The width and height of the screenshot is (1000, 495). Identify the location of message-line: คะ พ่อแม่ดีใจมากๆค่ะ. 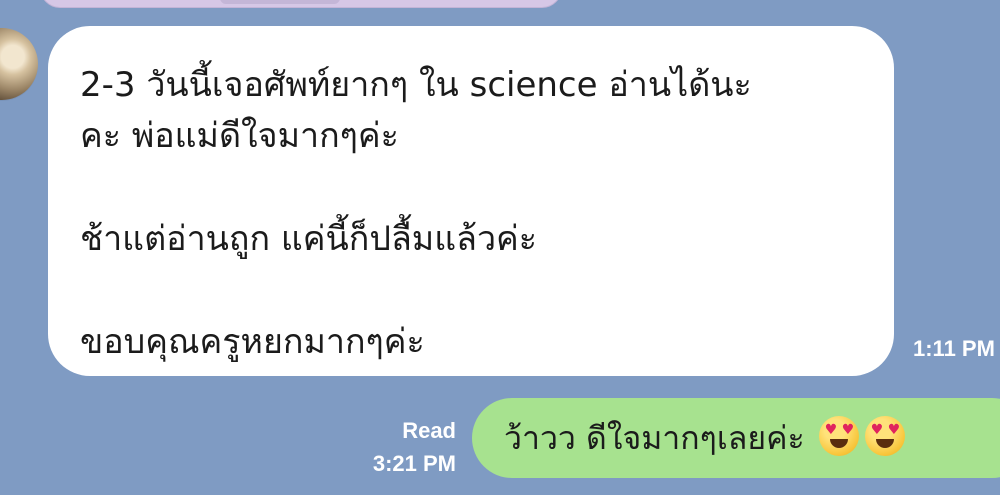
(239, 136).